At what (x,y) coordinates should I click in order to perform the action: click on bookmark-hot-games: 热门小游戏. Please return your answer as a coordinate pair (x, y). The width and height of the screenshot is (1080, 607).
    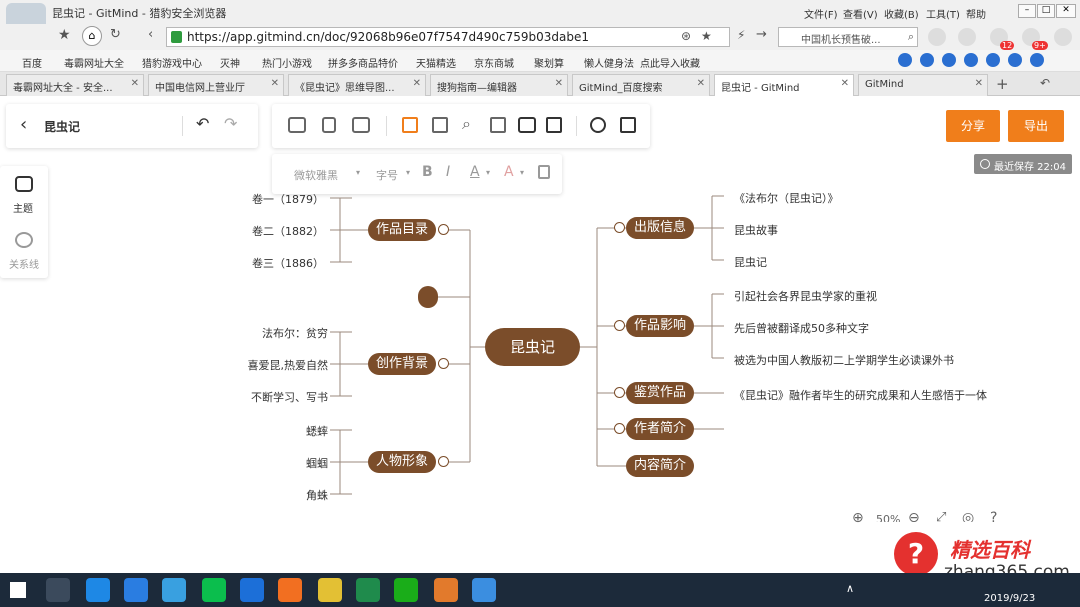
    Looking at the image, I should click on (287, 62).